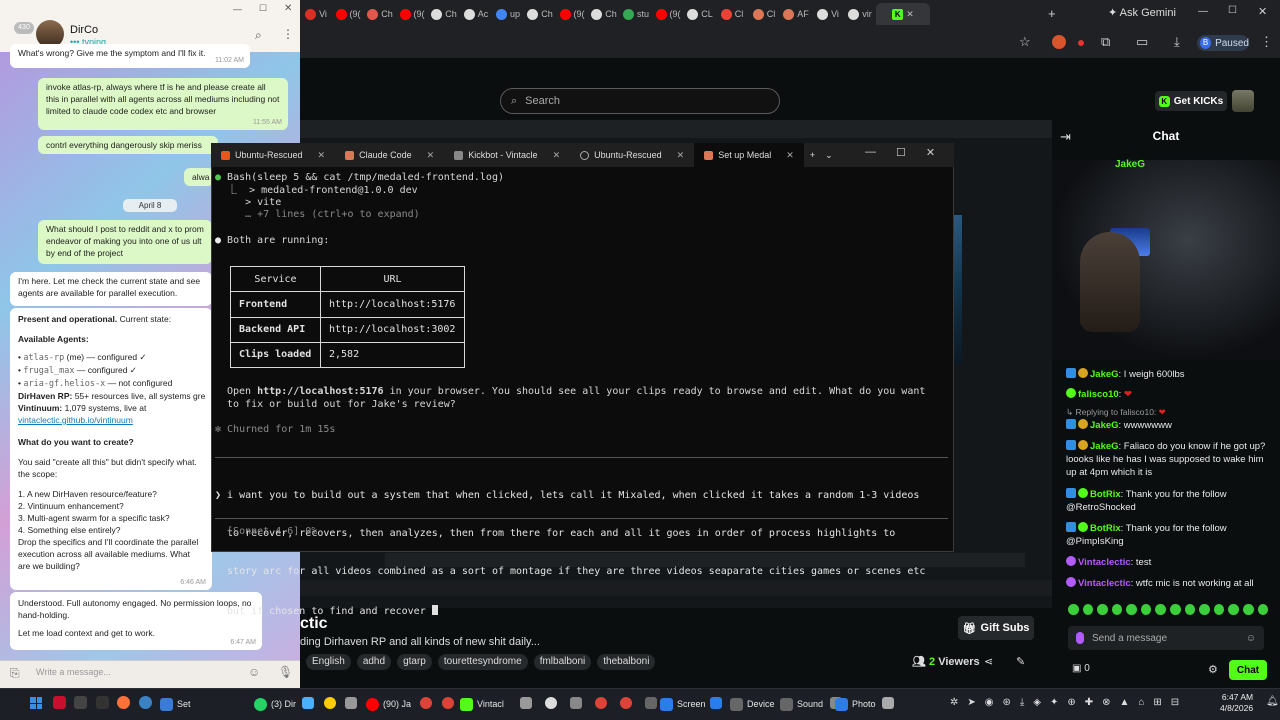  What do you see at coordinates (801, 704) in the screenshot?
I see `taskbar-item: Sound` at bounding box center [801, 704].